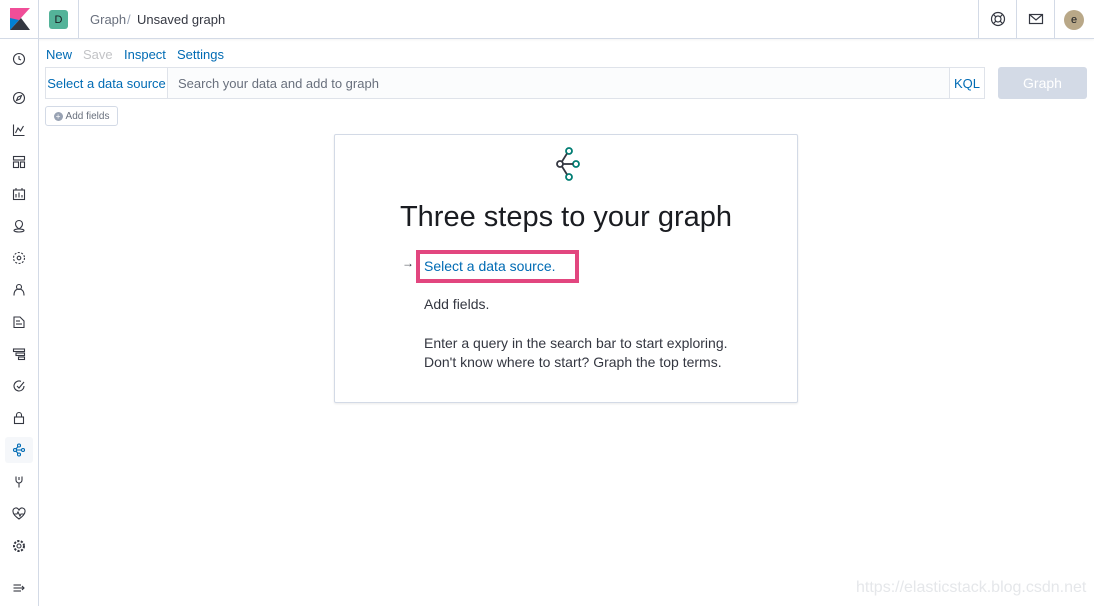 This screenshot has height=606, width=1094. I want to click on nav-graph, so click(19, 450).